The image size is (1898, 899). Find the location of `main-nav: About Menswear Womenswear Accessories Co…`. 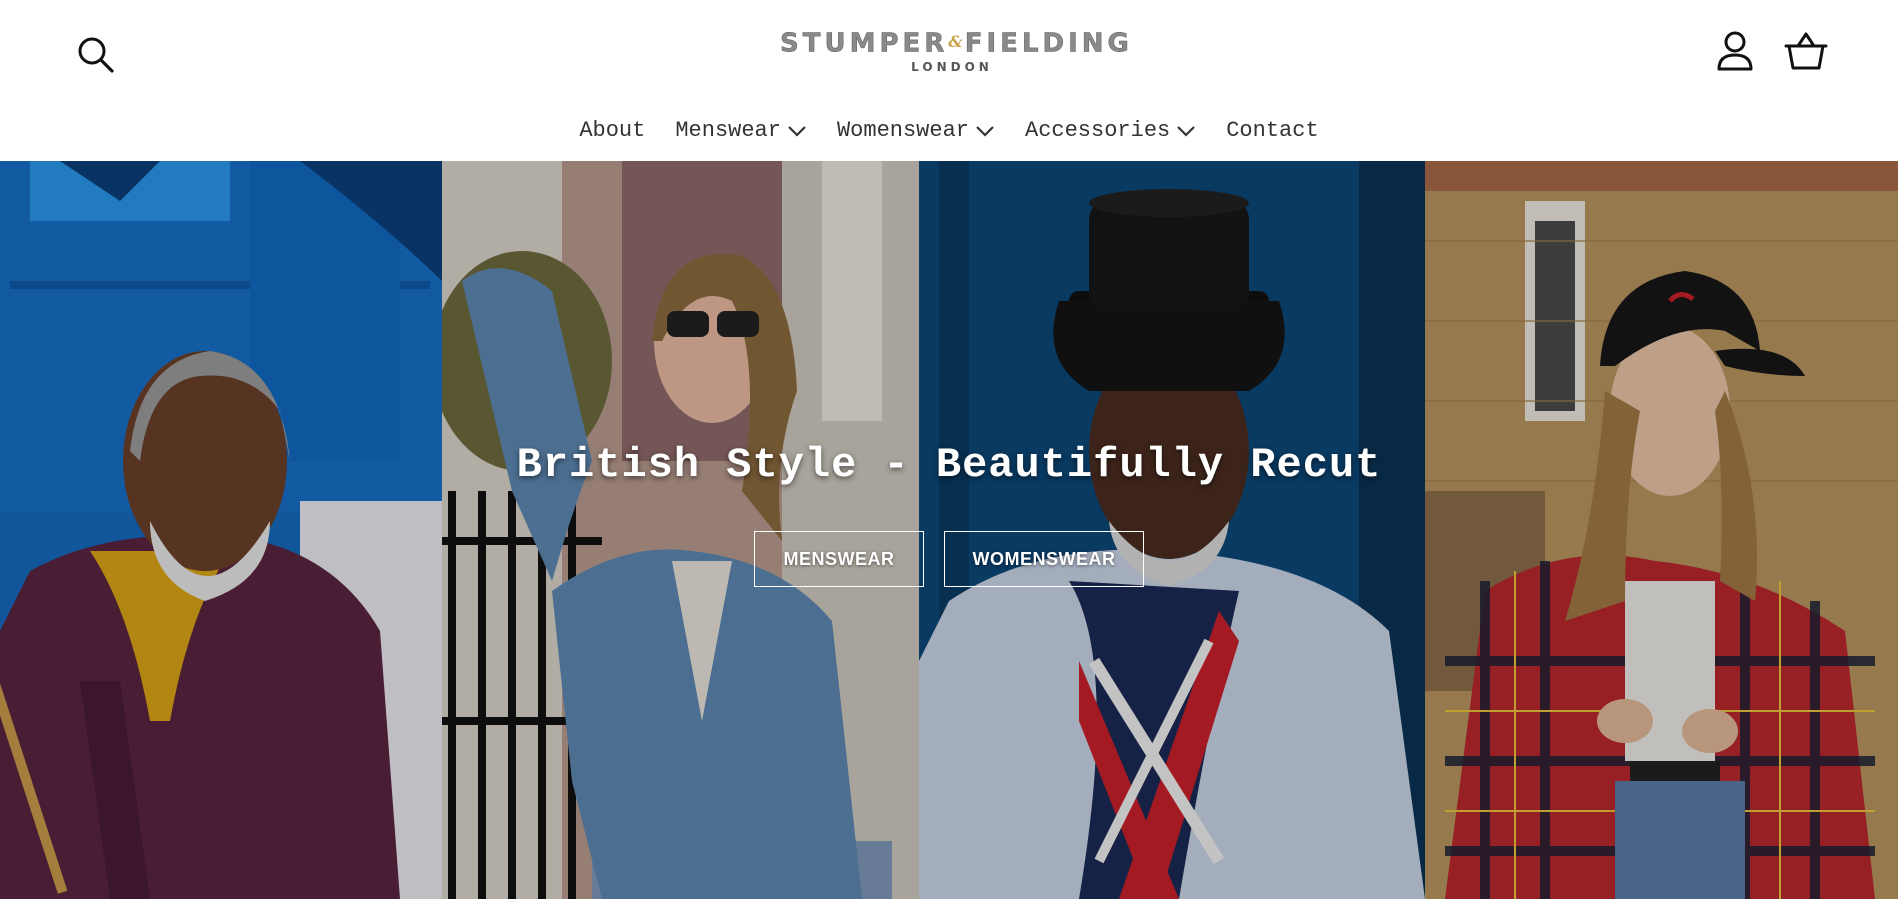

main-nav: About Menswear Womenswear Accessories Co… is located at coordinates (949, 130).